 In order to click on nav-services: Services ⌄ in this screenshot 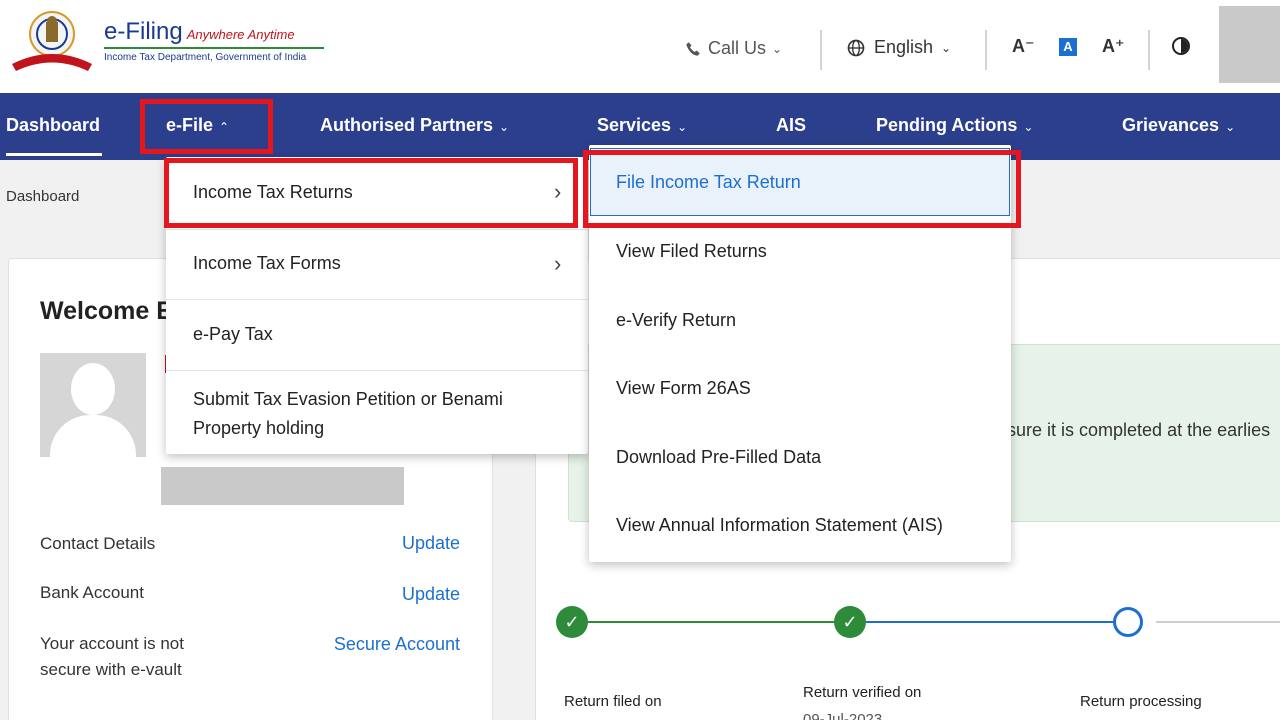, I will do `click(642, 125)`.